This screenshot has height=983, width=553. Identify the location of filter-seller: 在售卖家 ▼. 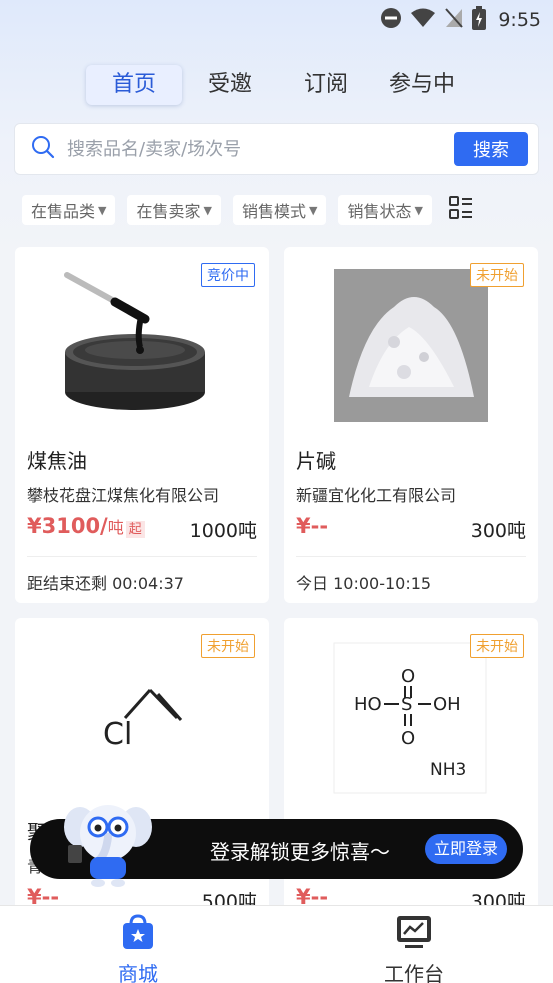
(174, 210).